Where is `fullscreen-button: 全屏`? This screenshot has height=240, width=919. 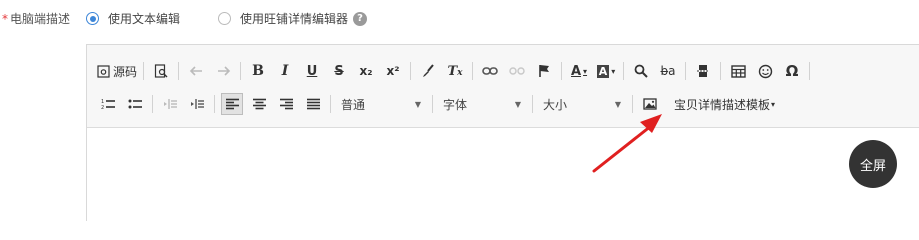
fullscreen-button: 全屏 is located at coordinates (873, 164).